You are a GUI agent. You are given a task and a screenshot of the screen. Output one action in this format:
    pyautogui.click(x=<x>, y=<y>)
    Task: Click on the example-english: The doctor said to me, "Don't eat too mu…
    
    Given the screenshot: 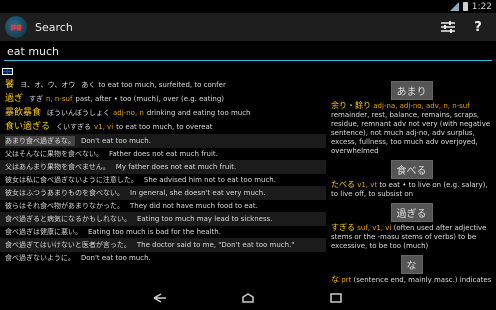 What is the action you would take?
    pyautogui.click(x=215, y=245)
    